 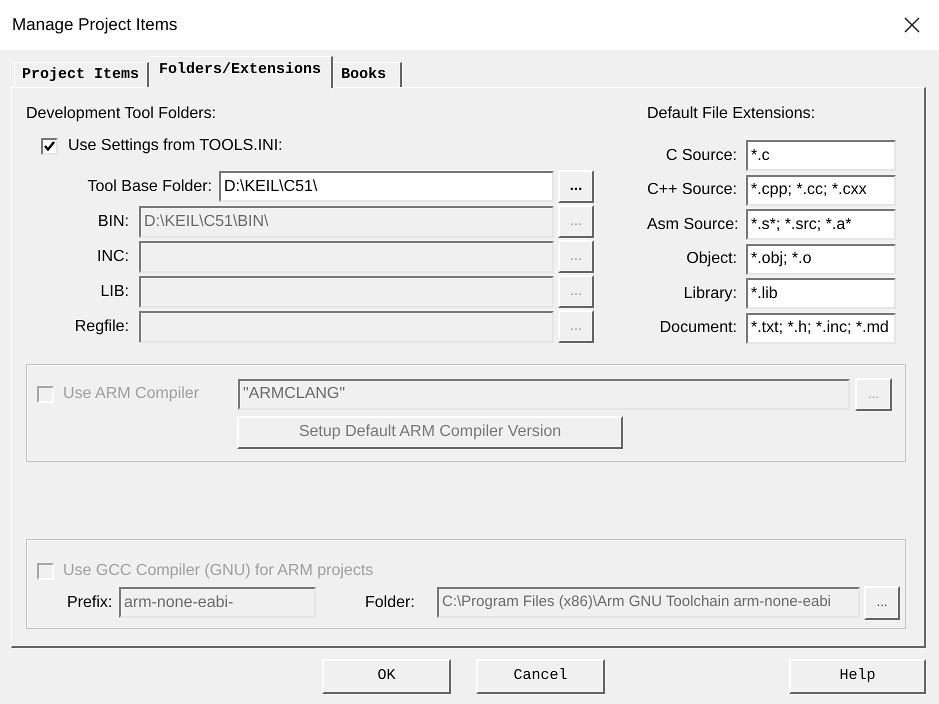 What do you see at coordinates (386, 186) in the screenshot?
I see `path-field: D:\KEIL\C51\` at bounding box center [386, 186].